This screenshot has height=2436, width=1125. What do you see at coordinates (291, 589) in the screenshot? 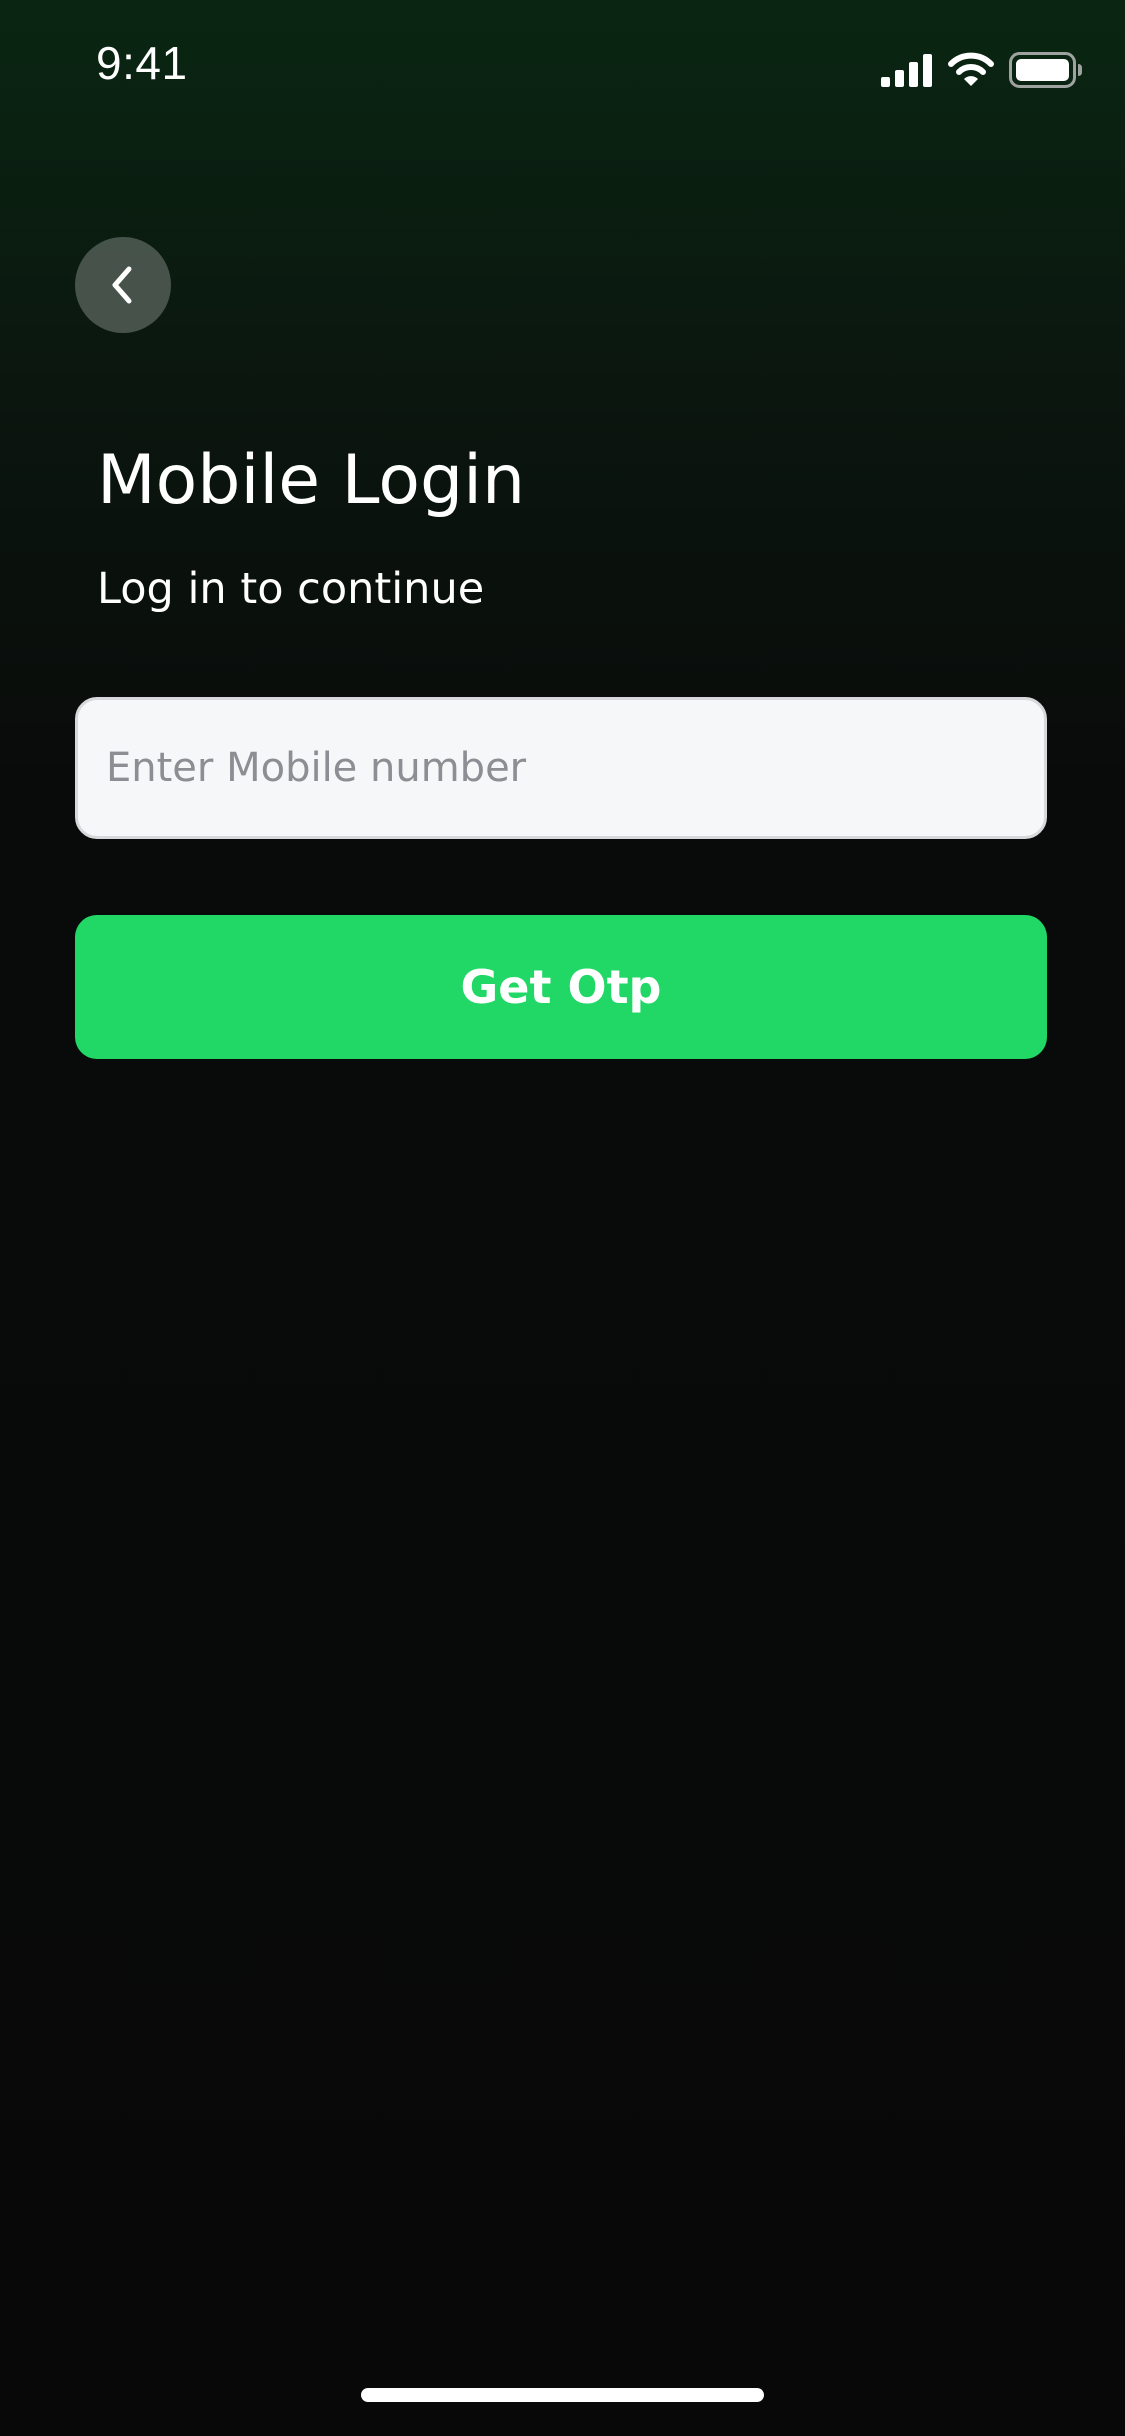
I see `page-subtitle: Log in to continue` at bounding box center [291, 589].